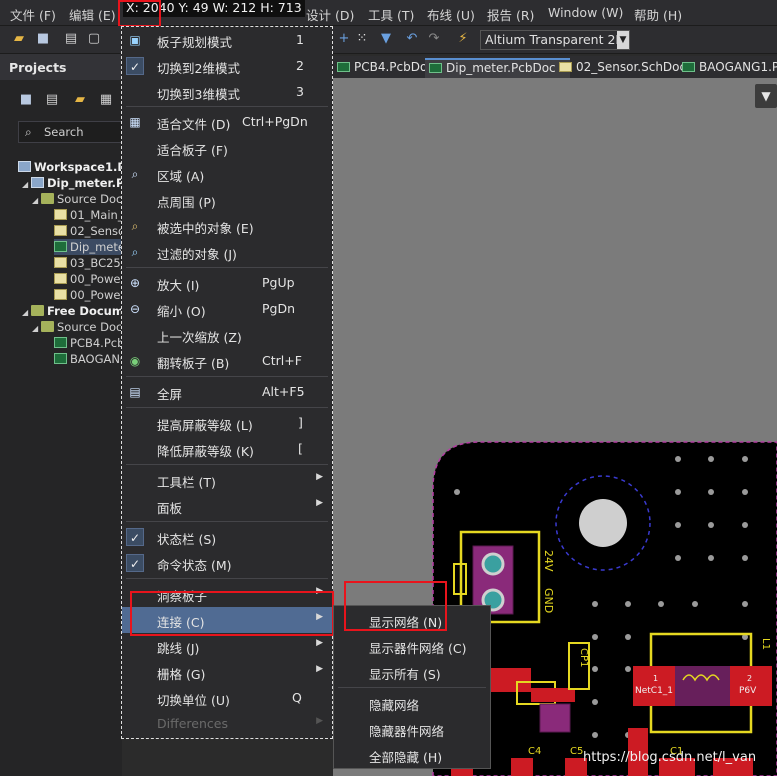 The height and width of the screenshot is (776, 777). Describe the element at coordinates (91, 359) in the screenshot. I see `tree-item-document: BAOGANG` at that location.